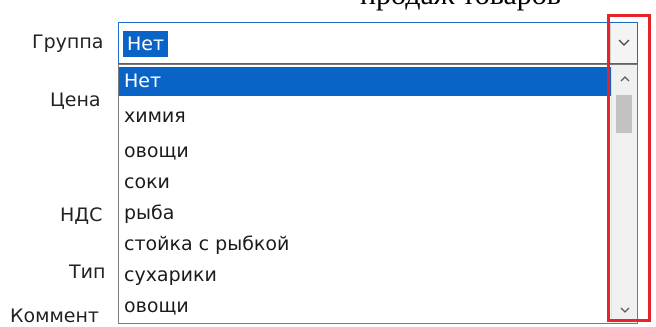 This screenshot has height=327, width=656. I want to click on dropdown-option-chemistry: химия, so click(365, 116).